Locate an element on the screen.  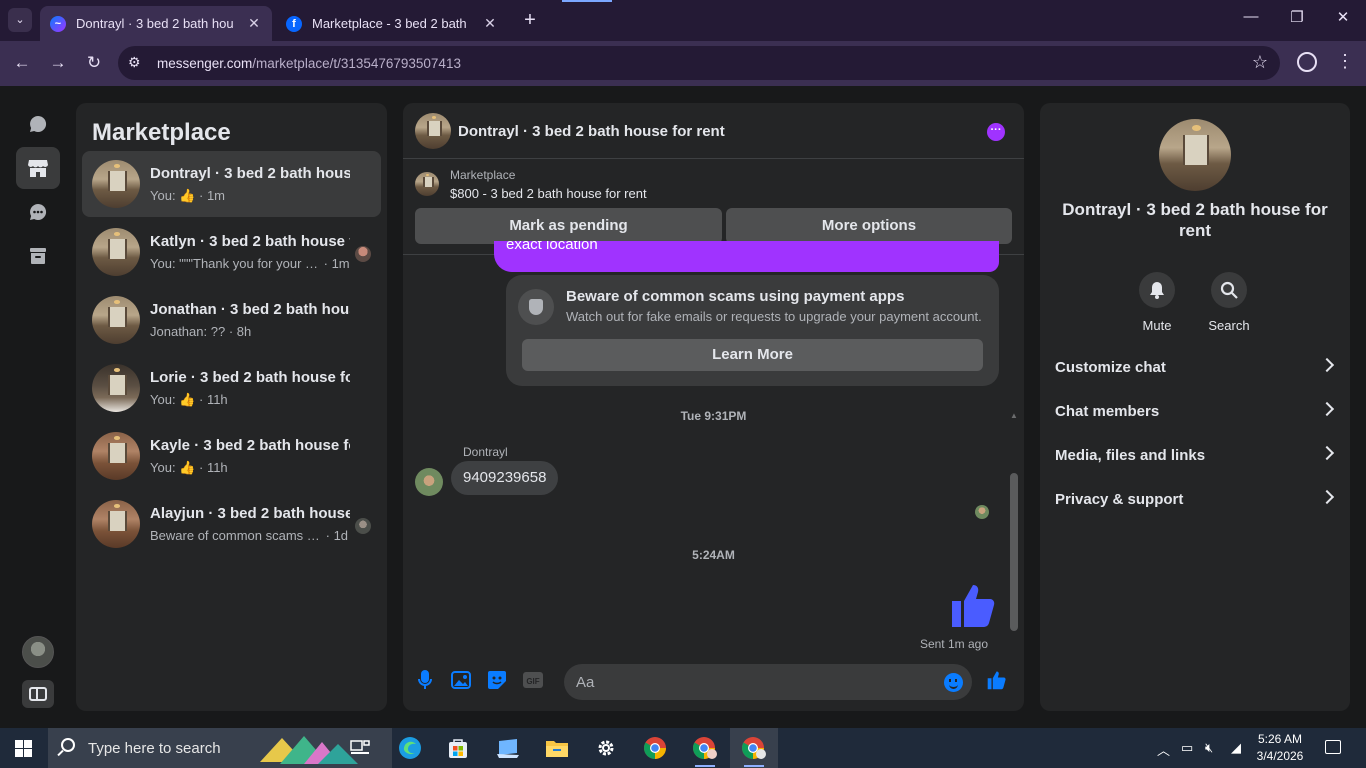
sticker-icon is located at coordinates (497, 680).